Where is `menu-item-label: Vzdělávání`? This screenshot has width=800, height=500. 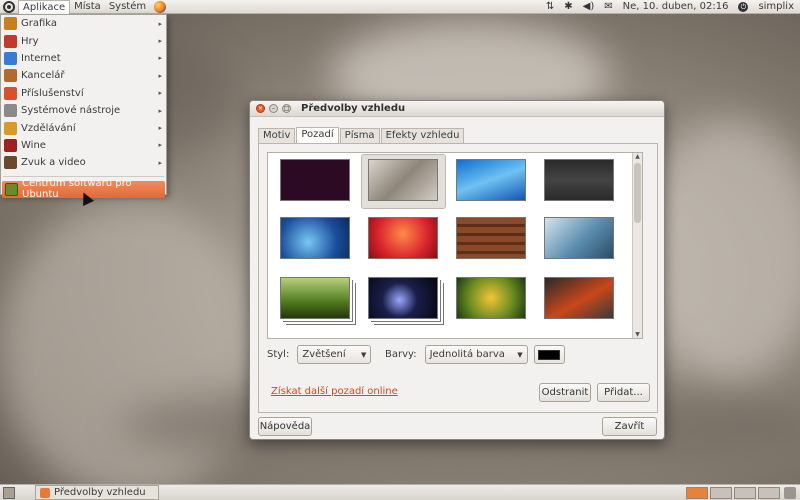
menu-item-label: Vzdělávání is located at coordinates (48, 128).